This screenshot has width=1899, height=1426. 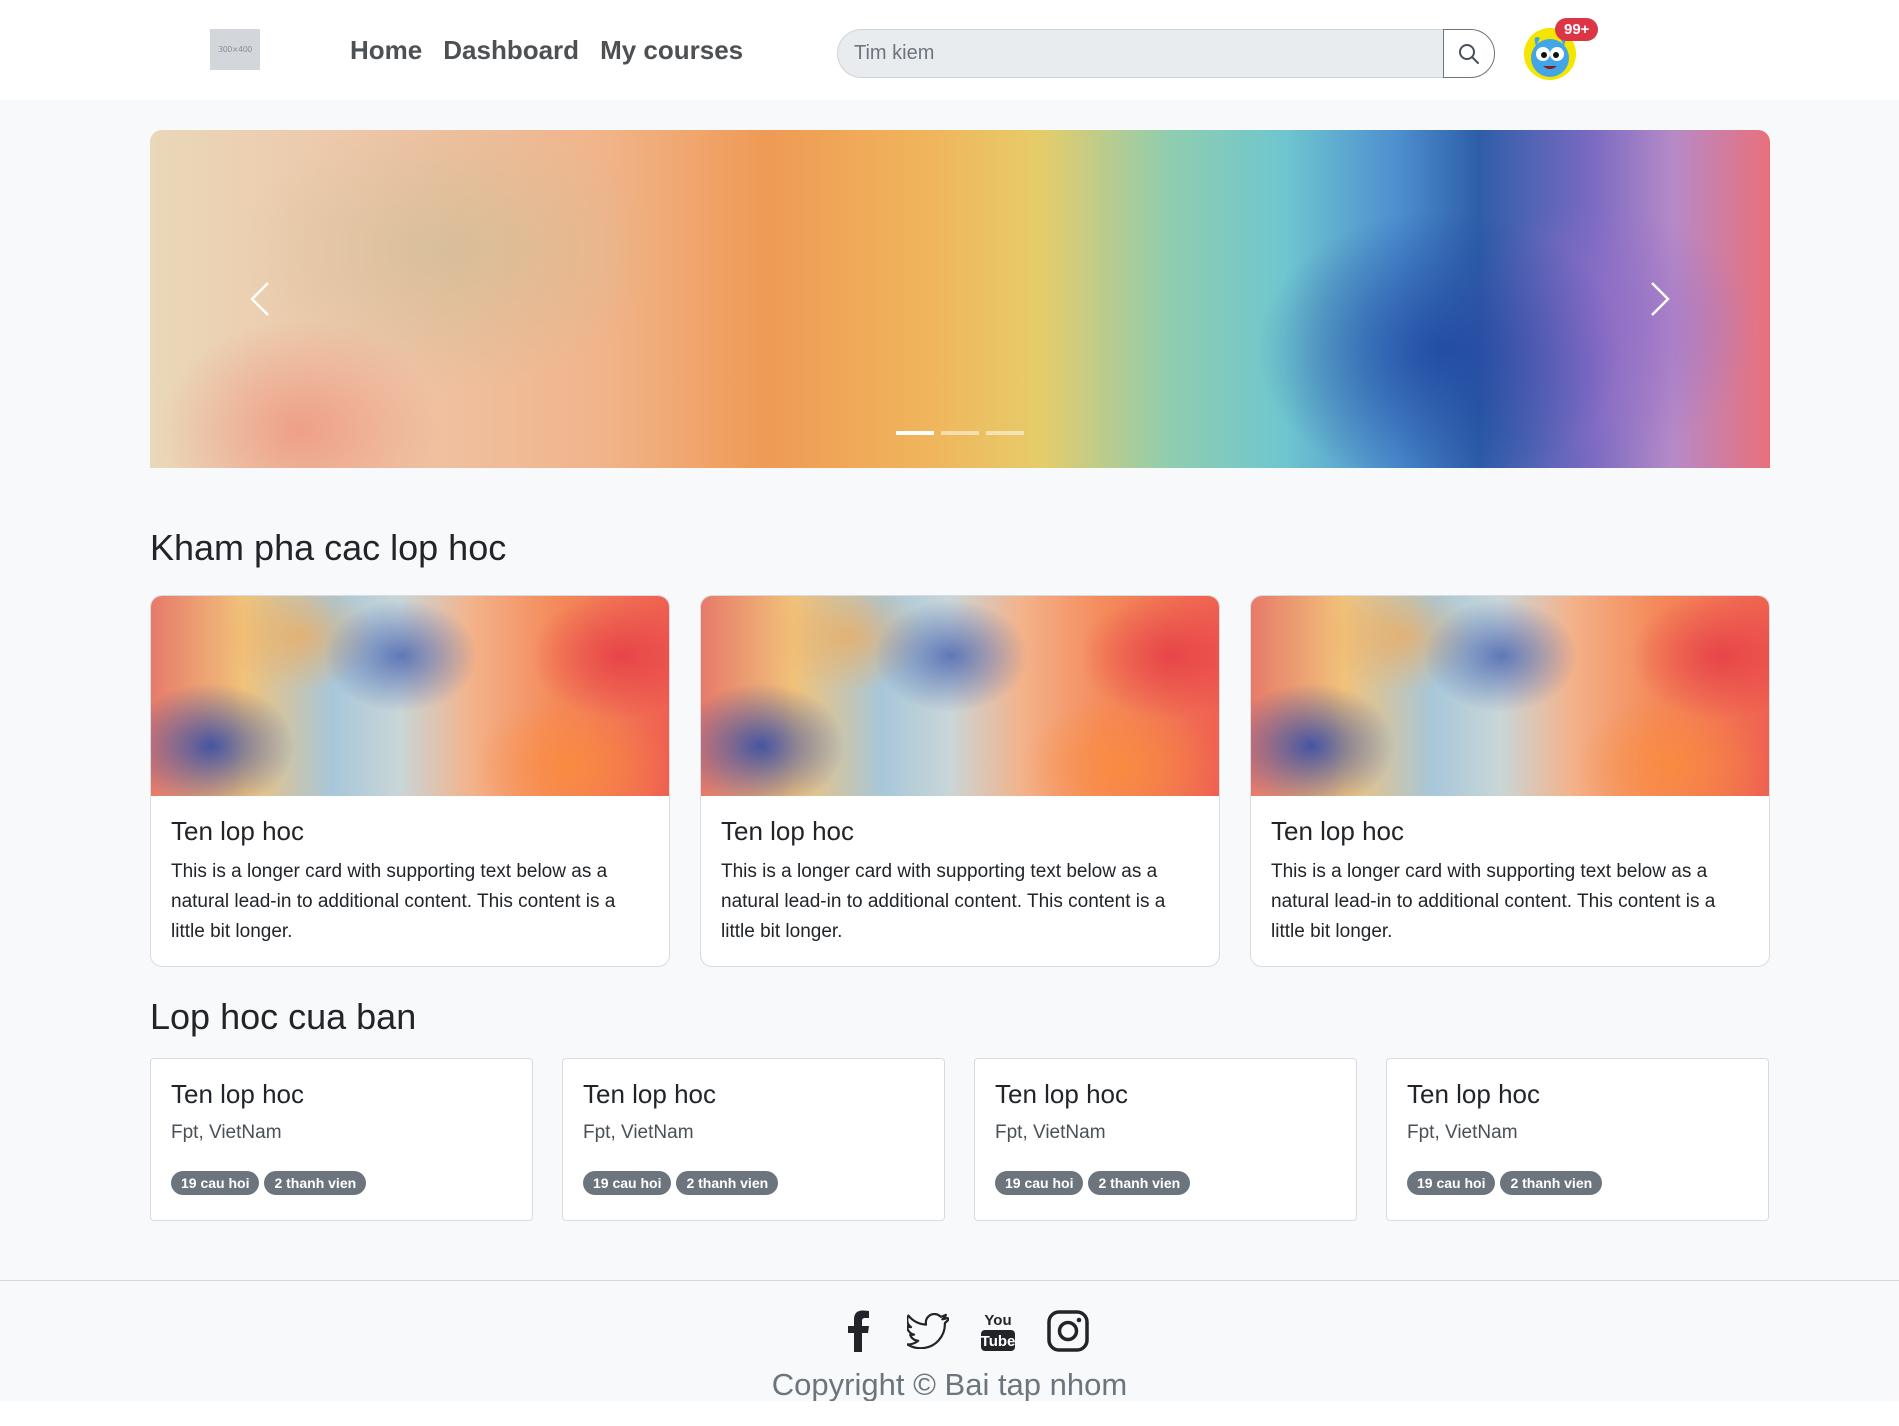 I want to click on page-bottom-strip, so click(x=949, y=1413).